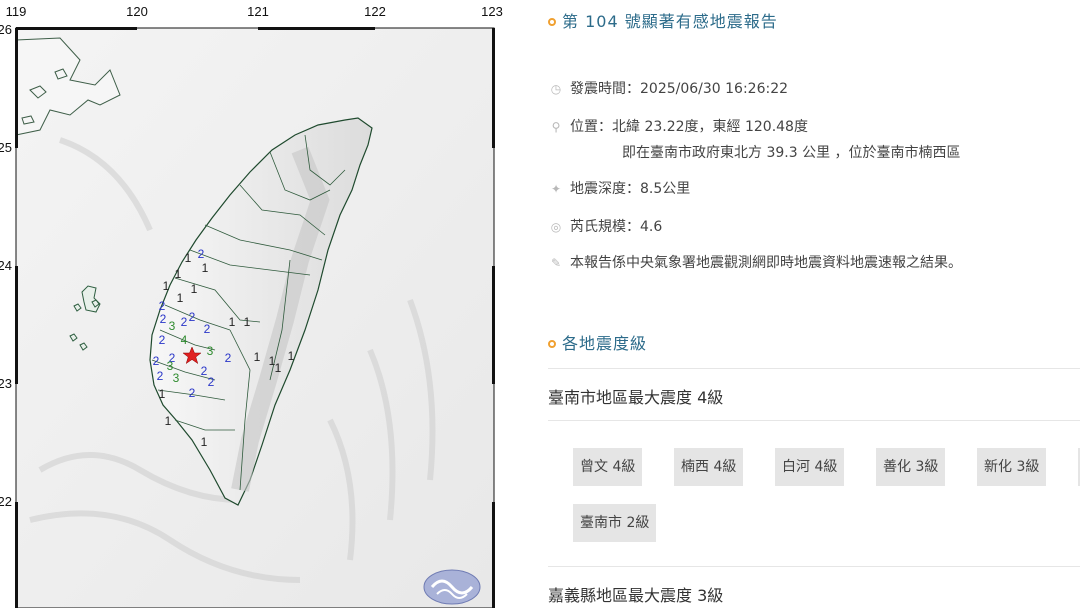  I want to click on station-tag: 善化 3級, so click(911, 467).